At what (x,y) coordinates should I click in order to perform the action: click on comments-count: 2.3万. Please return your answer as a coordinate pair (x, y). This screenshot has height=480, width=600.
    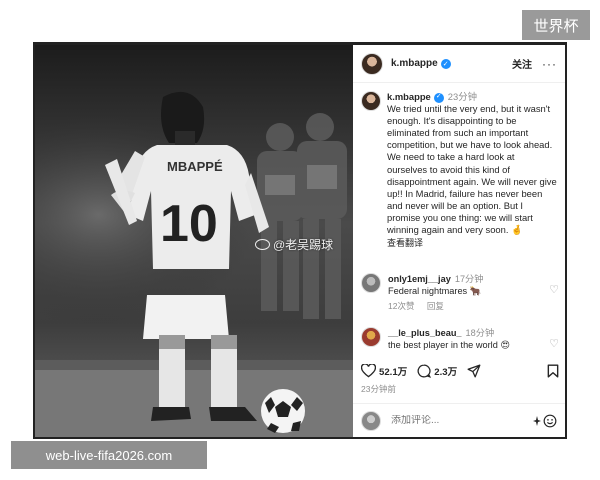
    Looking at the image, I should click on (446, 372).